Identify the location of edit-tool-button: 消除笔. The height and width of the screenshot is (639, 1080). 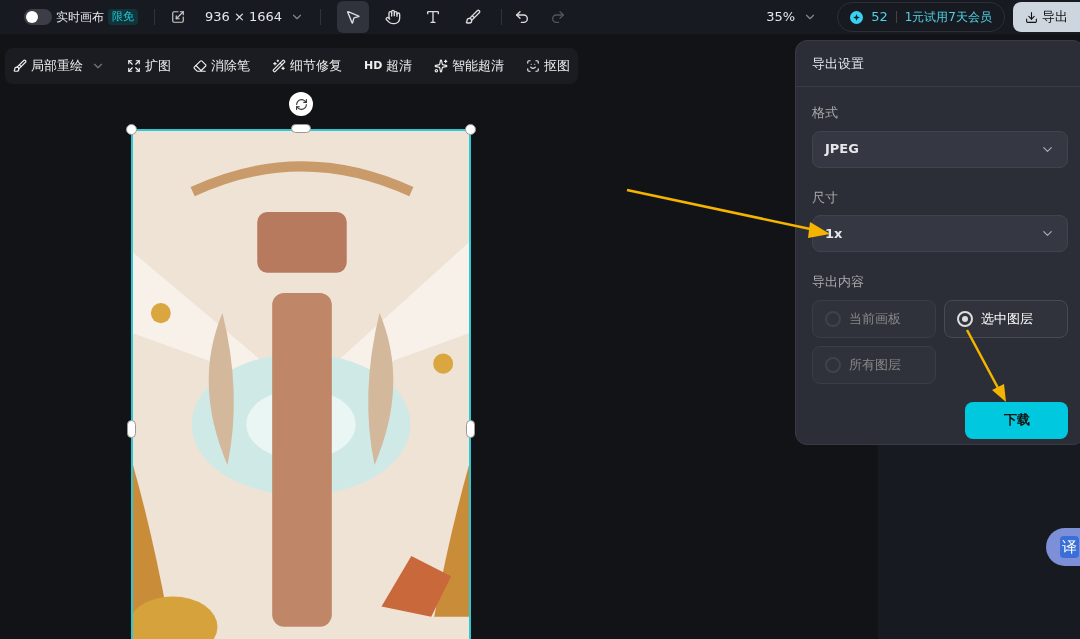
(221, 66).